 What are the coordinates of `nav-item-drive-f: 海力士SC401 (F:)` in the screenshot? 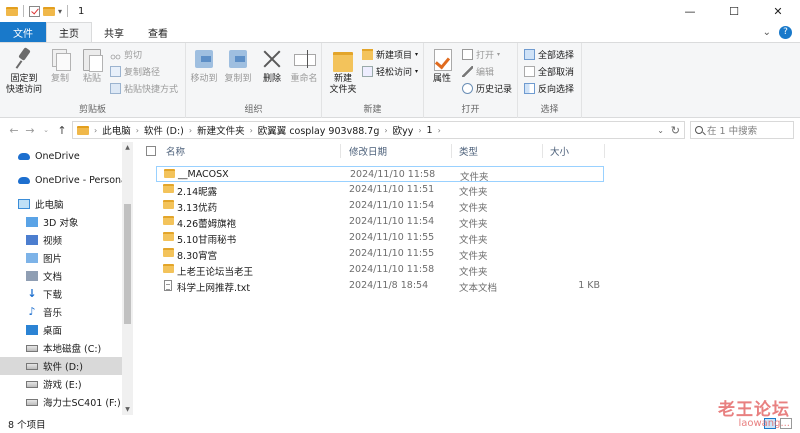 It's located at (61, 402).